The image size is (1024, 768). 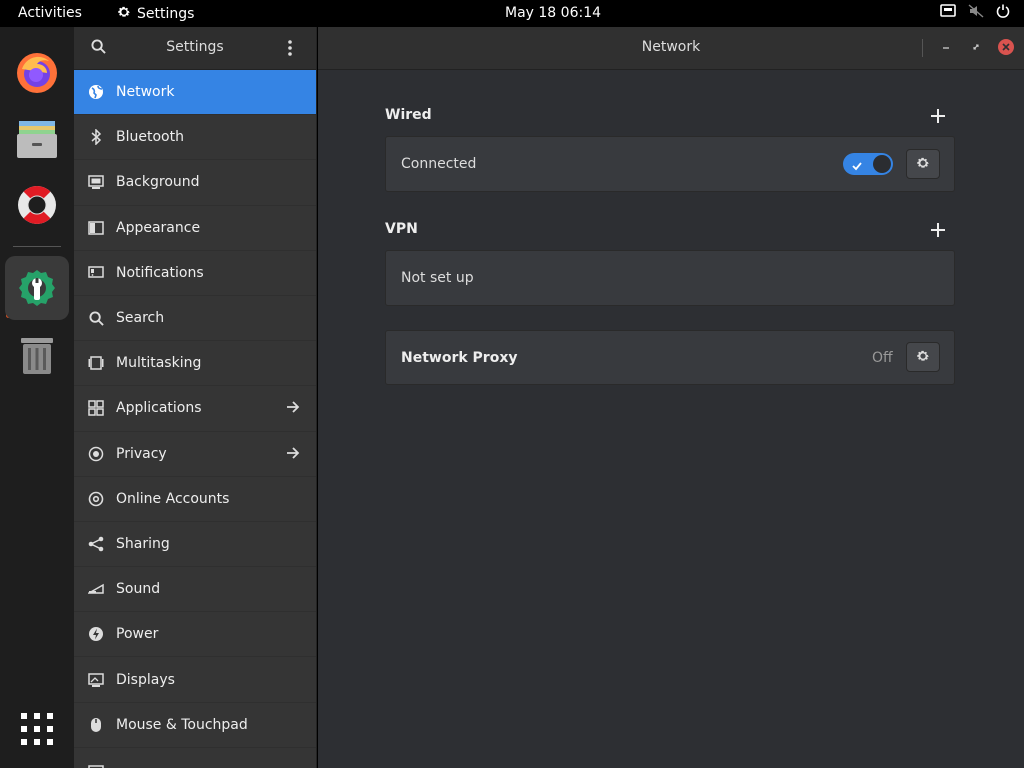 What do you see at coordinates (195, 138) in the screenshot?
I see `sidebar-item-bluetooth: Bluetooth` at bounding box center [195, 138].